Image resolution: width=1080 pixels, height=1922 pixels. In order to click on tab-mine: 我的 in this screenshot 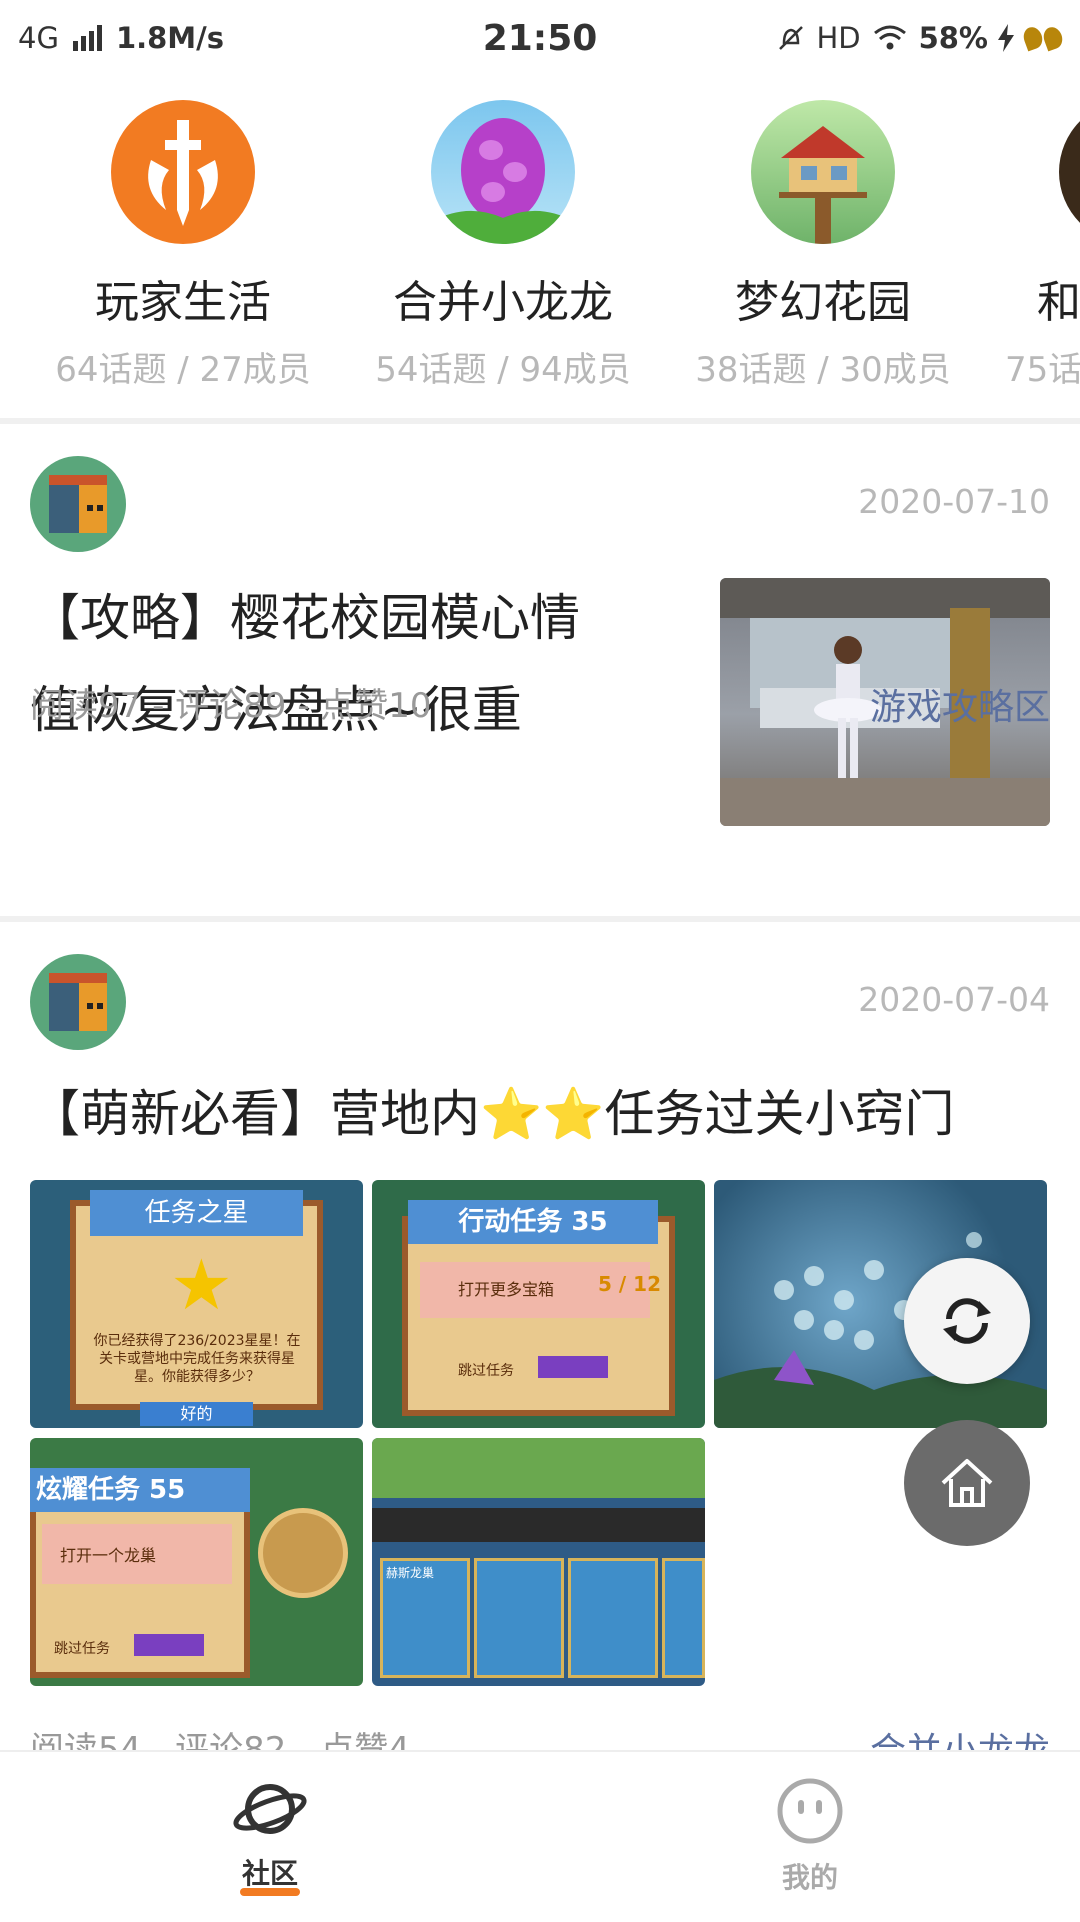, I will do `click(810, 1836)`.